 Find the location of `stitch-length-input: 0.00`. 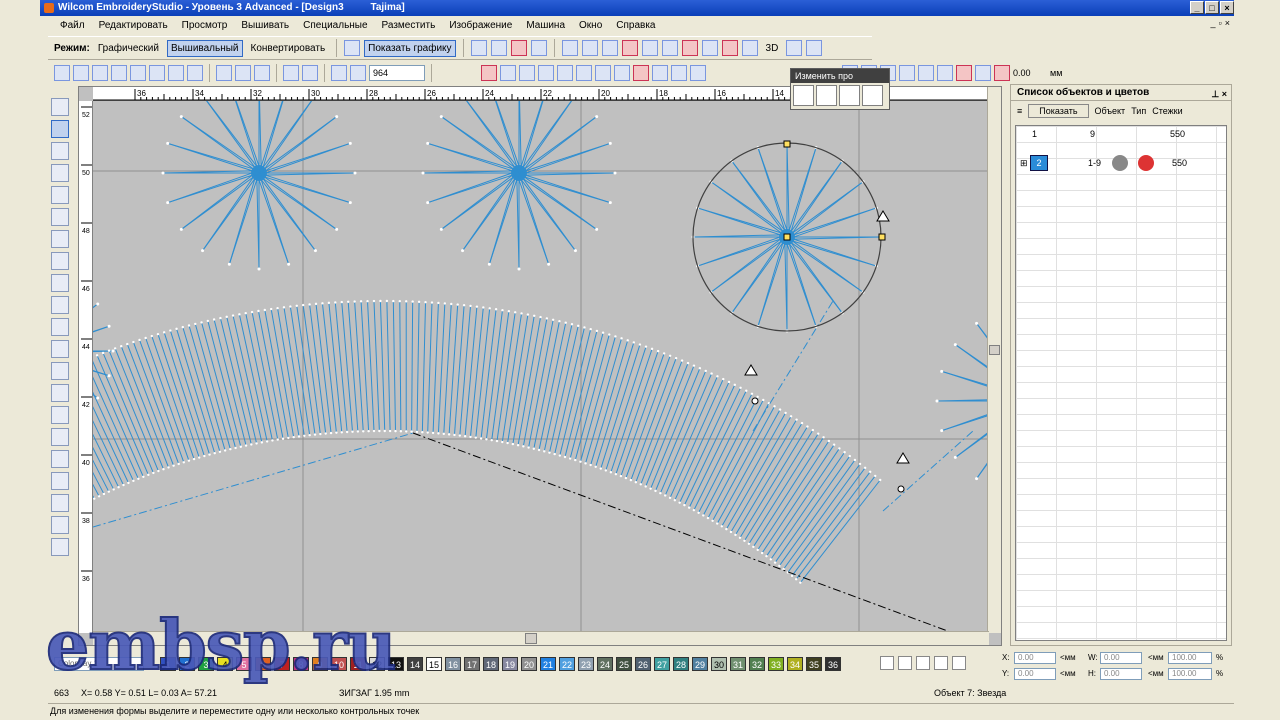

stitch-length-input: 0.00 is located at coordinates (1030, 73).